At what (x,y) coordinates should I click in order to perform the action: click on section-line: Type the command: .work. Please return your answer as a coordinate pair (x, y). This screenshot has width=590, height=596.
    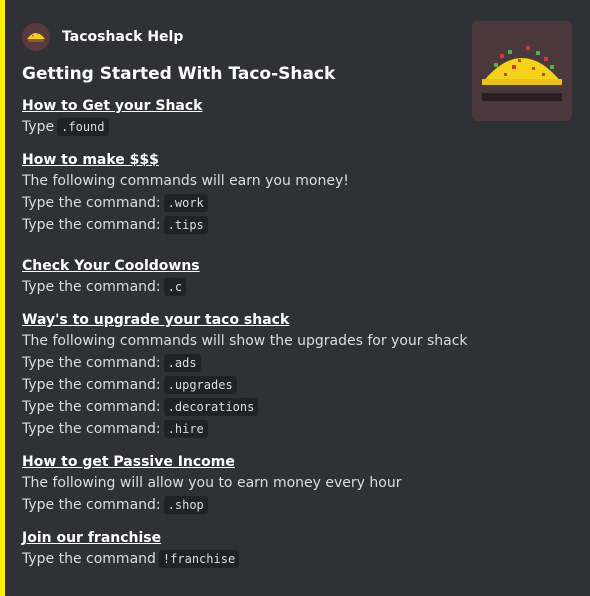
    Looking at the image, I should click on (242, 203).